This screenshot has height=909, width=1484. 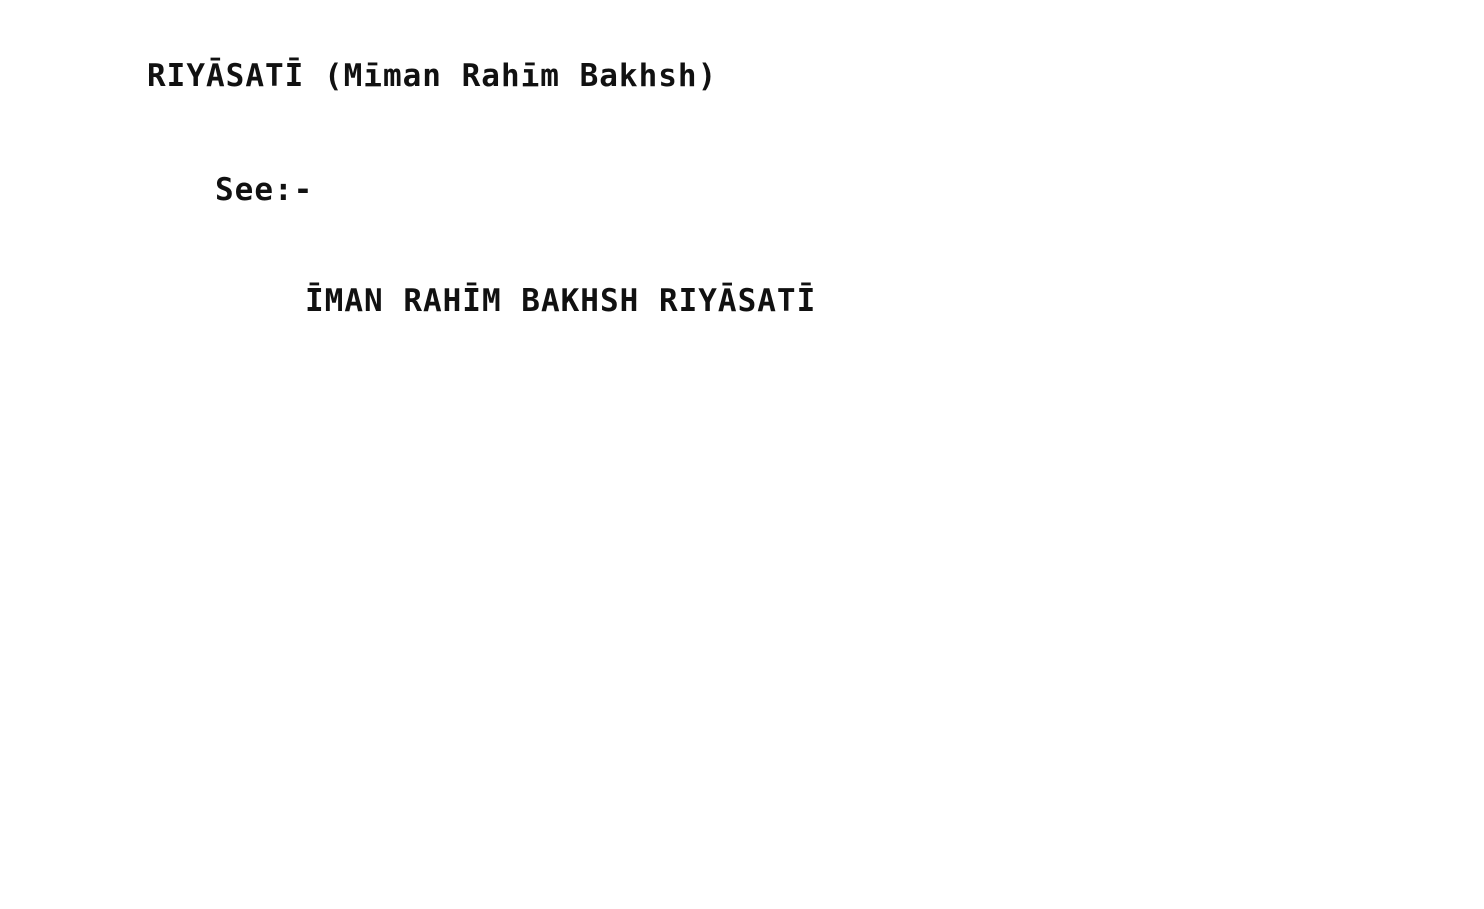 What do you see at coordinates (432, 76) in the screenshot?
I see `card-heading: RIYĀSATĪ (Mīman Rahīm Bakhsh)` at bounding box center [432, 76].